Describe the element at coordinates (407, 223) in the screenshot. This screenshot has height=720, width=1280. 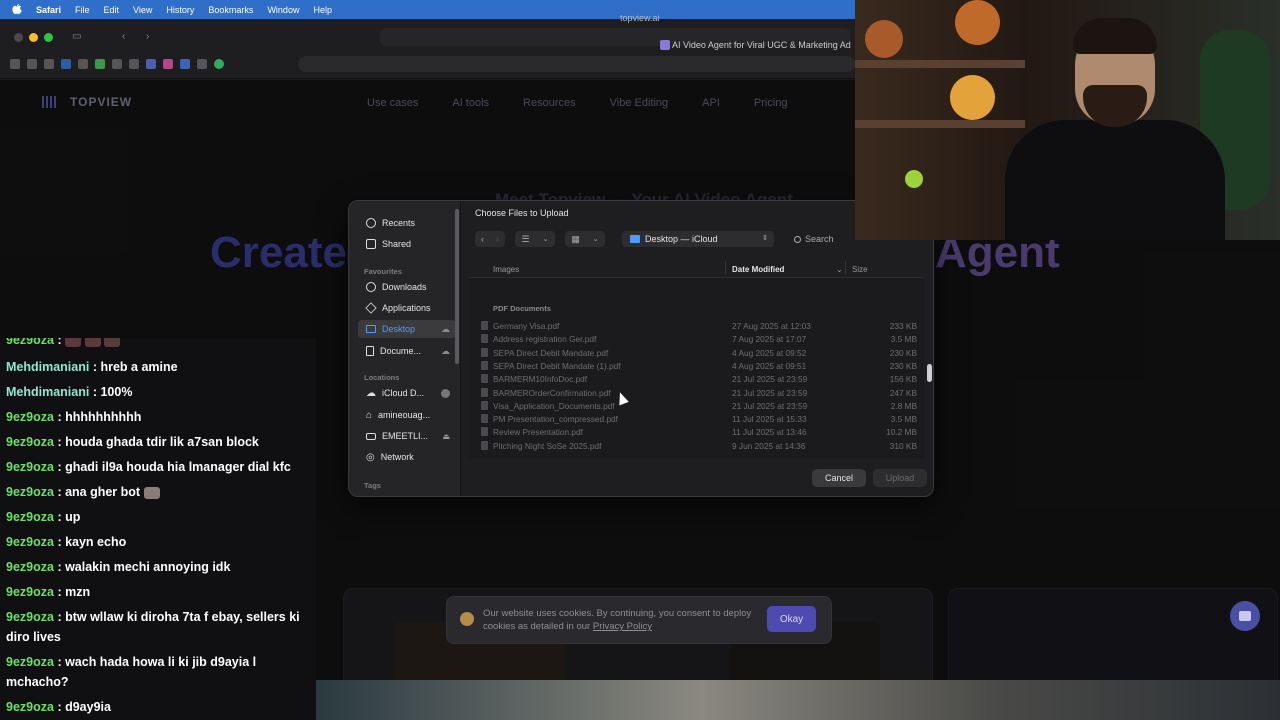
I see `sidebar-item-recents: Recents` at that location.